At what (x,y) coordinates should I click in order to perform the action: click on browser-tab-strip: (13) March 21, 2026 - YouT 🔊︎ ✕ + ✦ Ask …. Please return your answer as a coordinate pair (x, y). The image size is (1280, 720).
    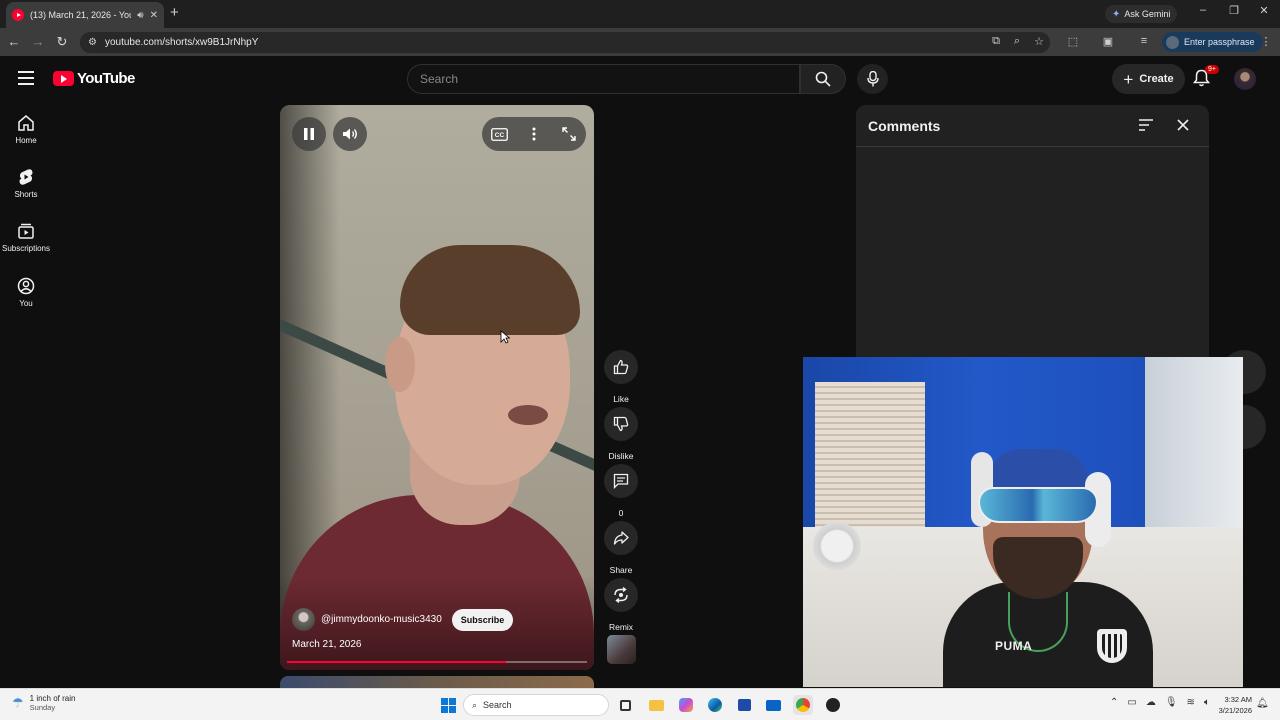
    Looking at the image, I should click on (640, 14).